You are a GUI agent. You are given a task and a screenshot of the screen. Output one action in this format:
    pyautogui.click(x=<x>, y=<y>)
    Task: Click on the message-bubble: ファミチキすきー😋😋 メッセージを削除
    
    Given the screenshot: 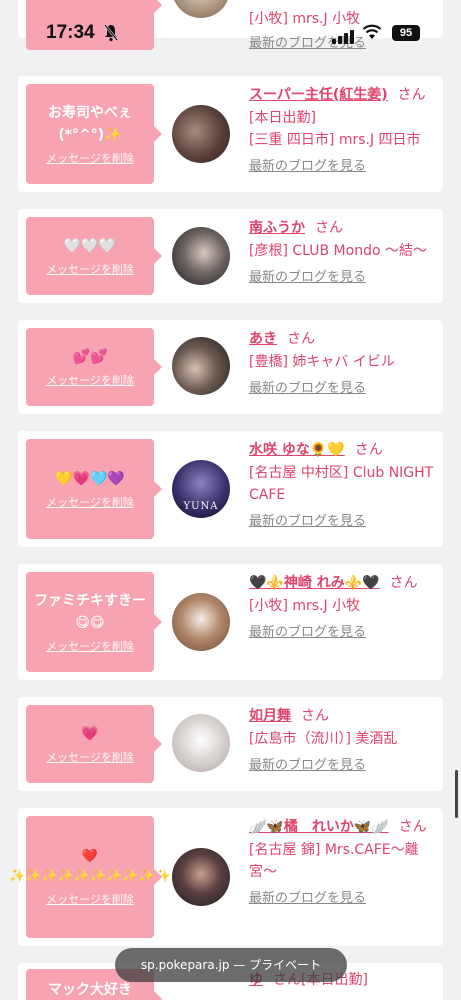 What is the action you would take?
    pyautogui.click(x=94, y=622)
    